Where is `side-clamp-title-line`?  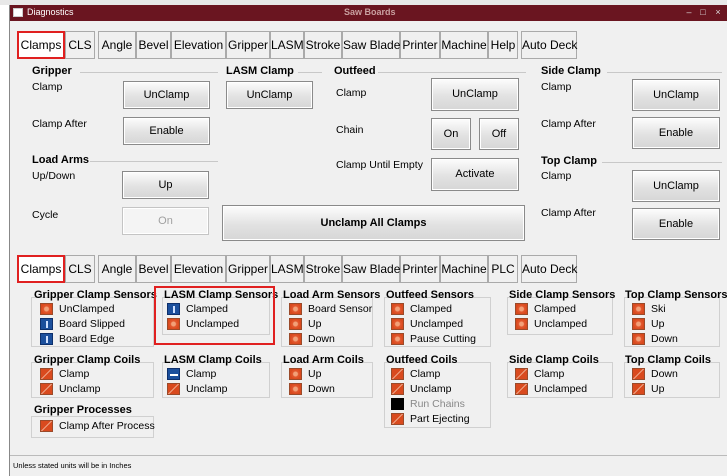
side-clamp-title-line is located at coordinates (664, 72).